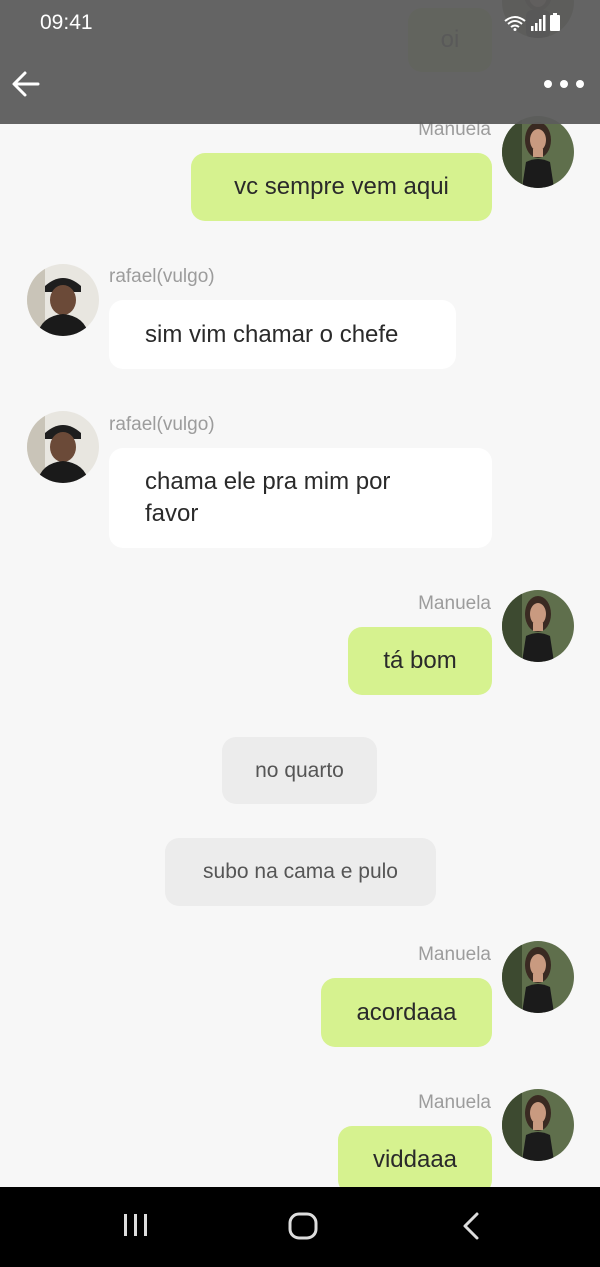 This screenshot has height=1267, width=600. I want to click on chevron-left-icon, so click(471, 1228).